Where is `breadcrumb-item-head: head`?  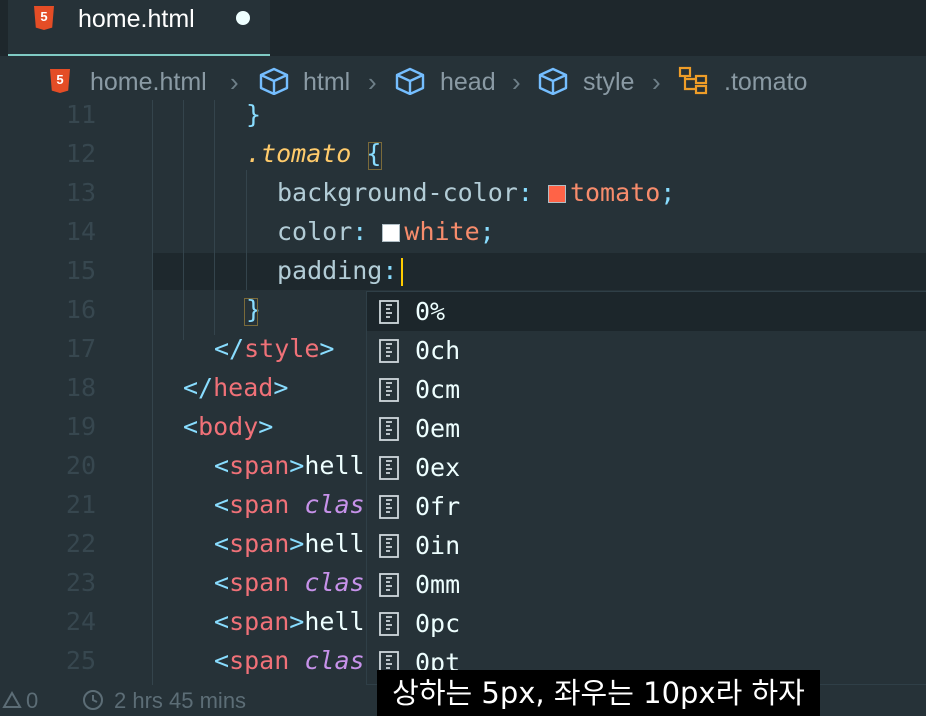
breadcrumb-item-head: head is located at coordinates (468, 82).